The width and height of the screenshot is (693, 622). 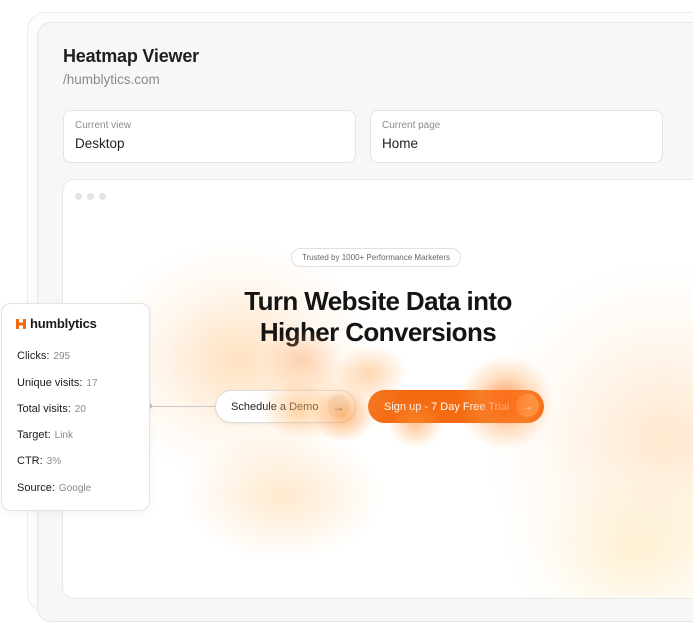 What do you see at coordinates (36, 488) in the screenshot?
I see `stat-label: Source:` at bounding box center [36, 488].